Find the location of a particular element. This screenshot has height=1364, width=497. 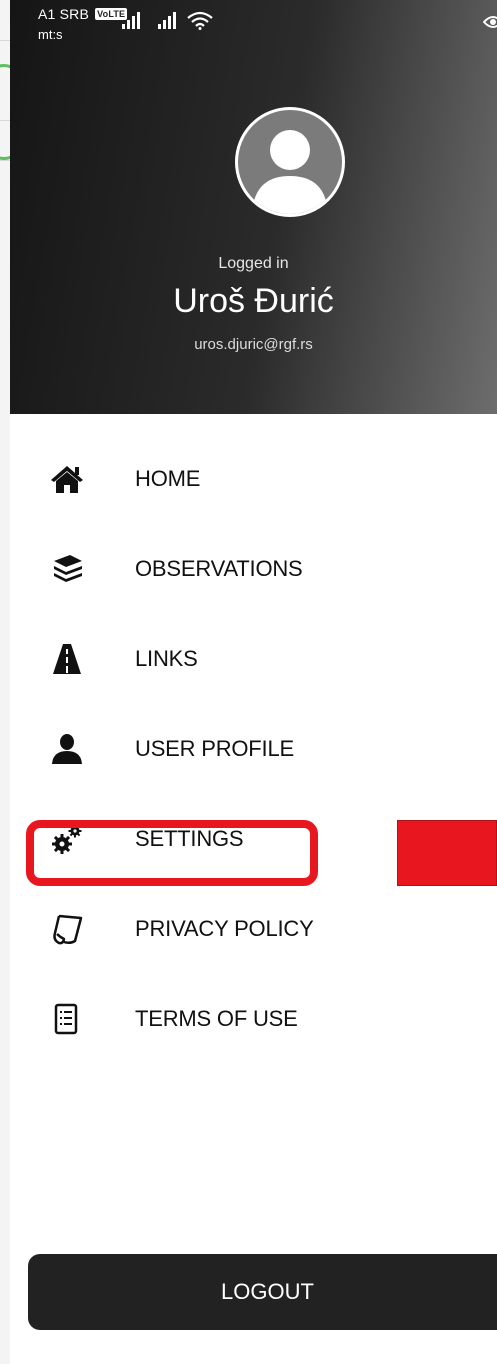

scroll-icon is located at coordinates (68, 929).